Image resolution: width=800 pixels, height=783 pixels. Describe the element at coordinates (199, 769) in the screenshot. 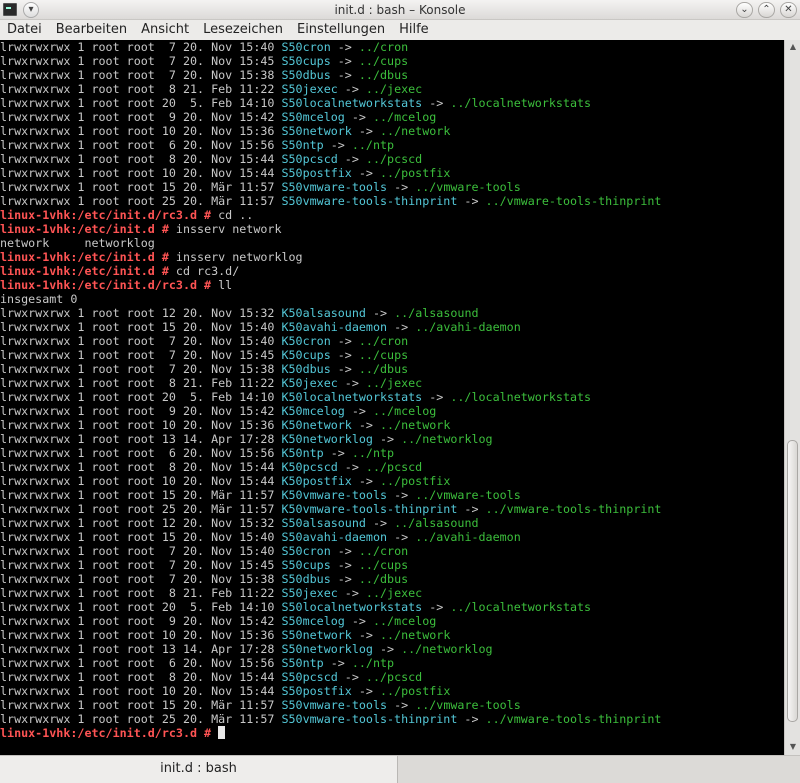

I see `tab-init-d-bash: init.d : bash` at that location.